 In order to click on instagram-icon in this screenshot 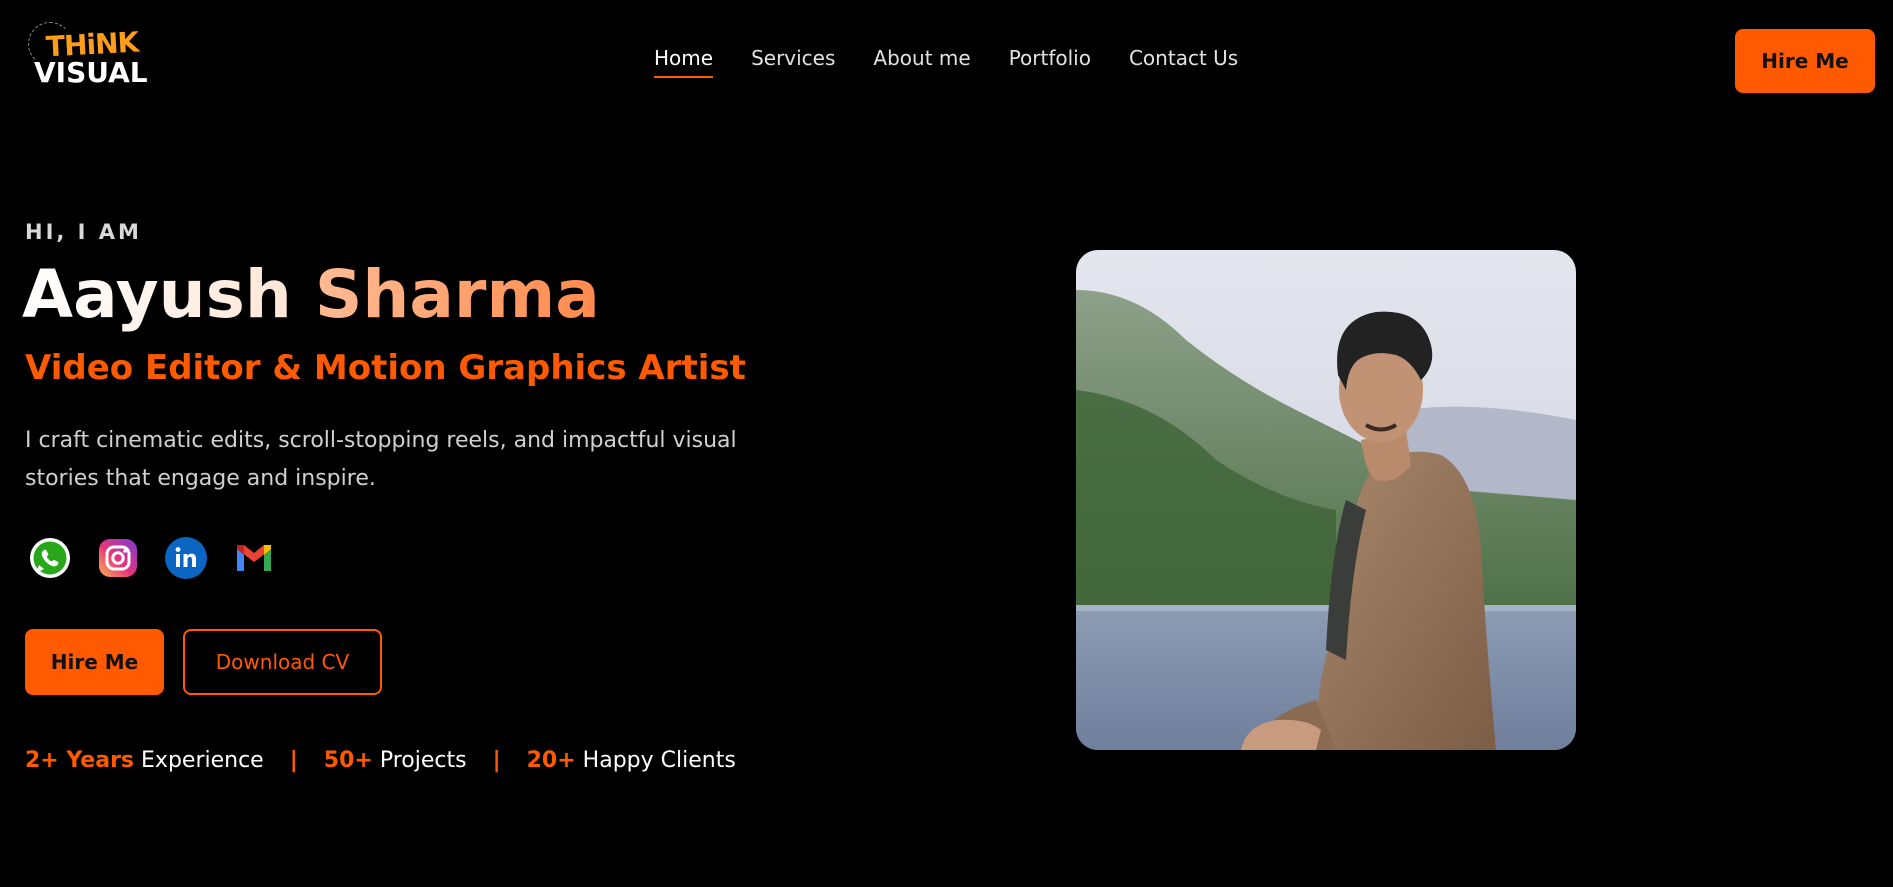, I will do `click(118, 558)`.